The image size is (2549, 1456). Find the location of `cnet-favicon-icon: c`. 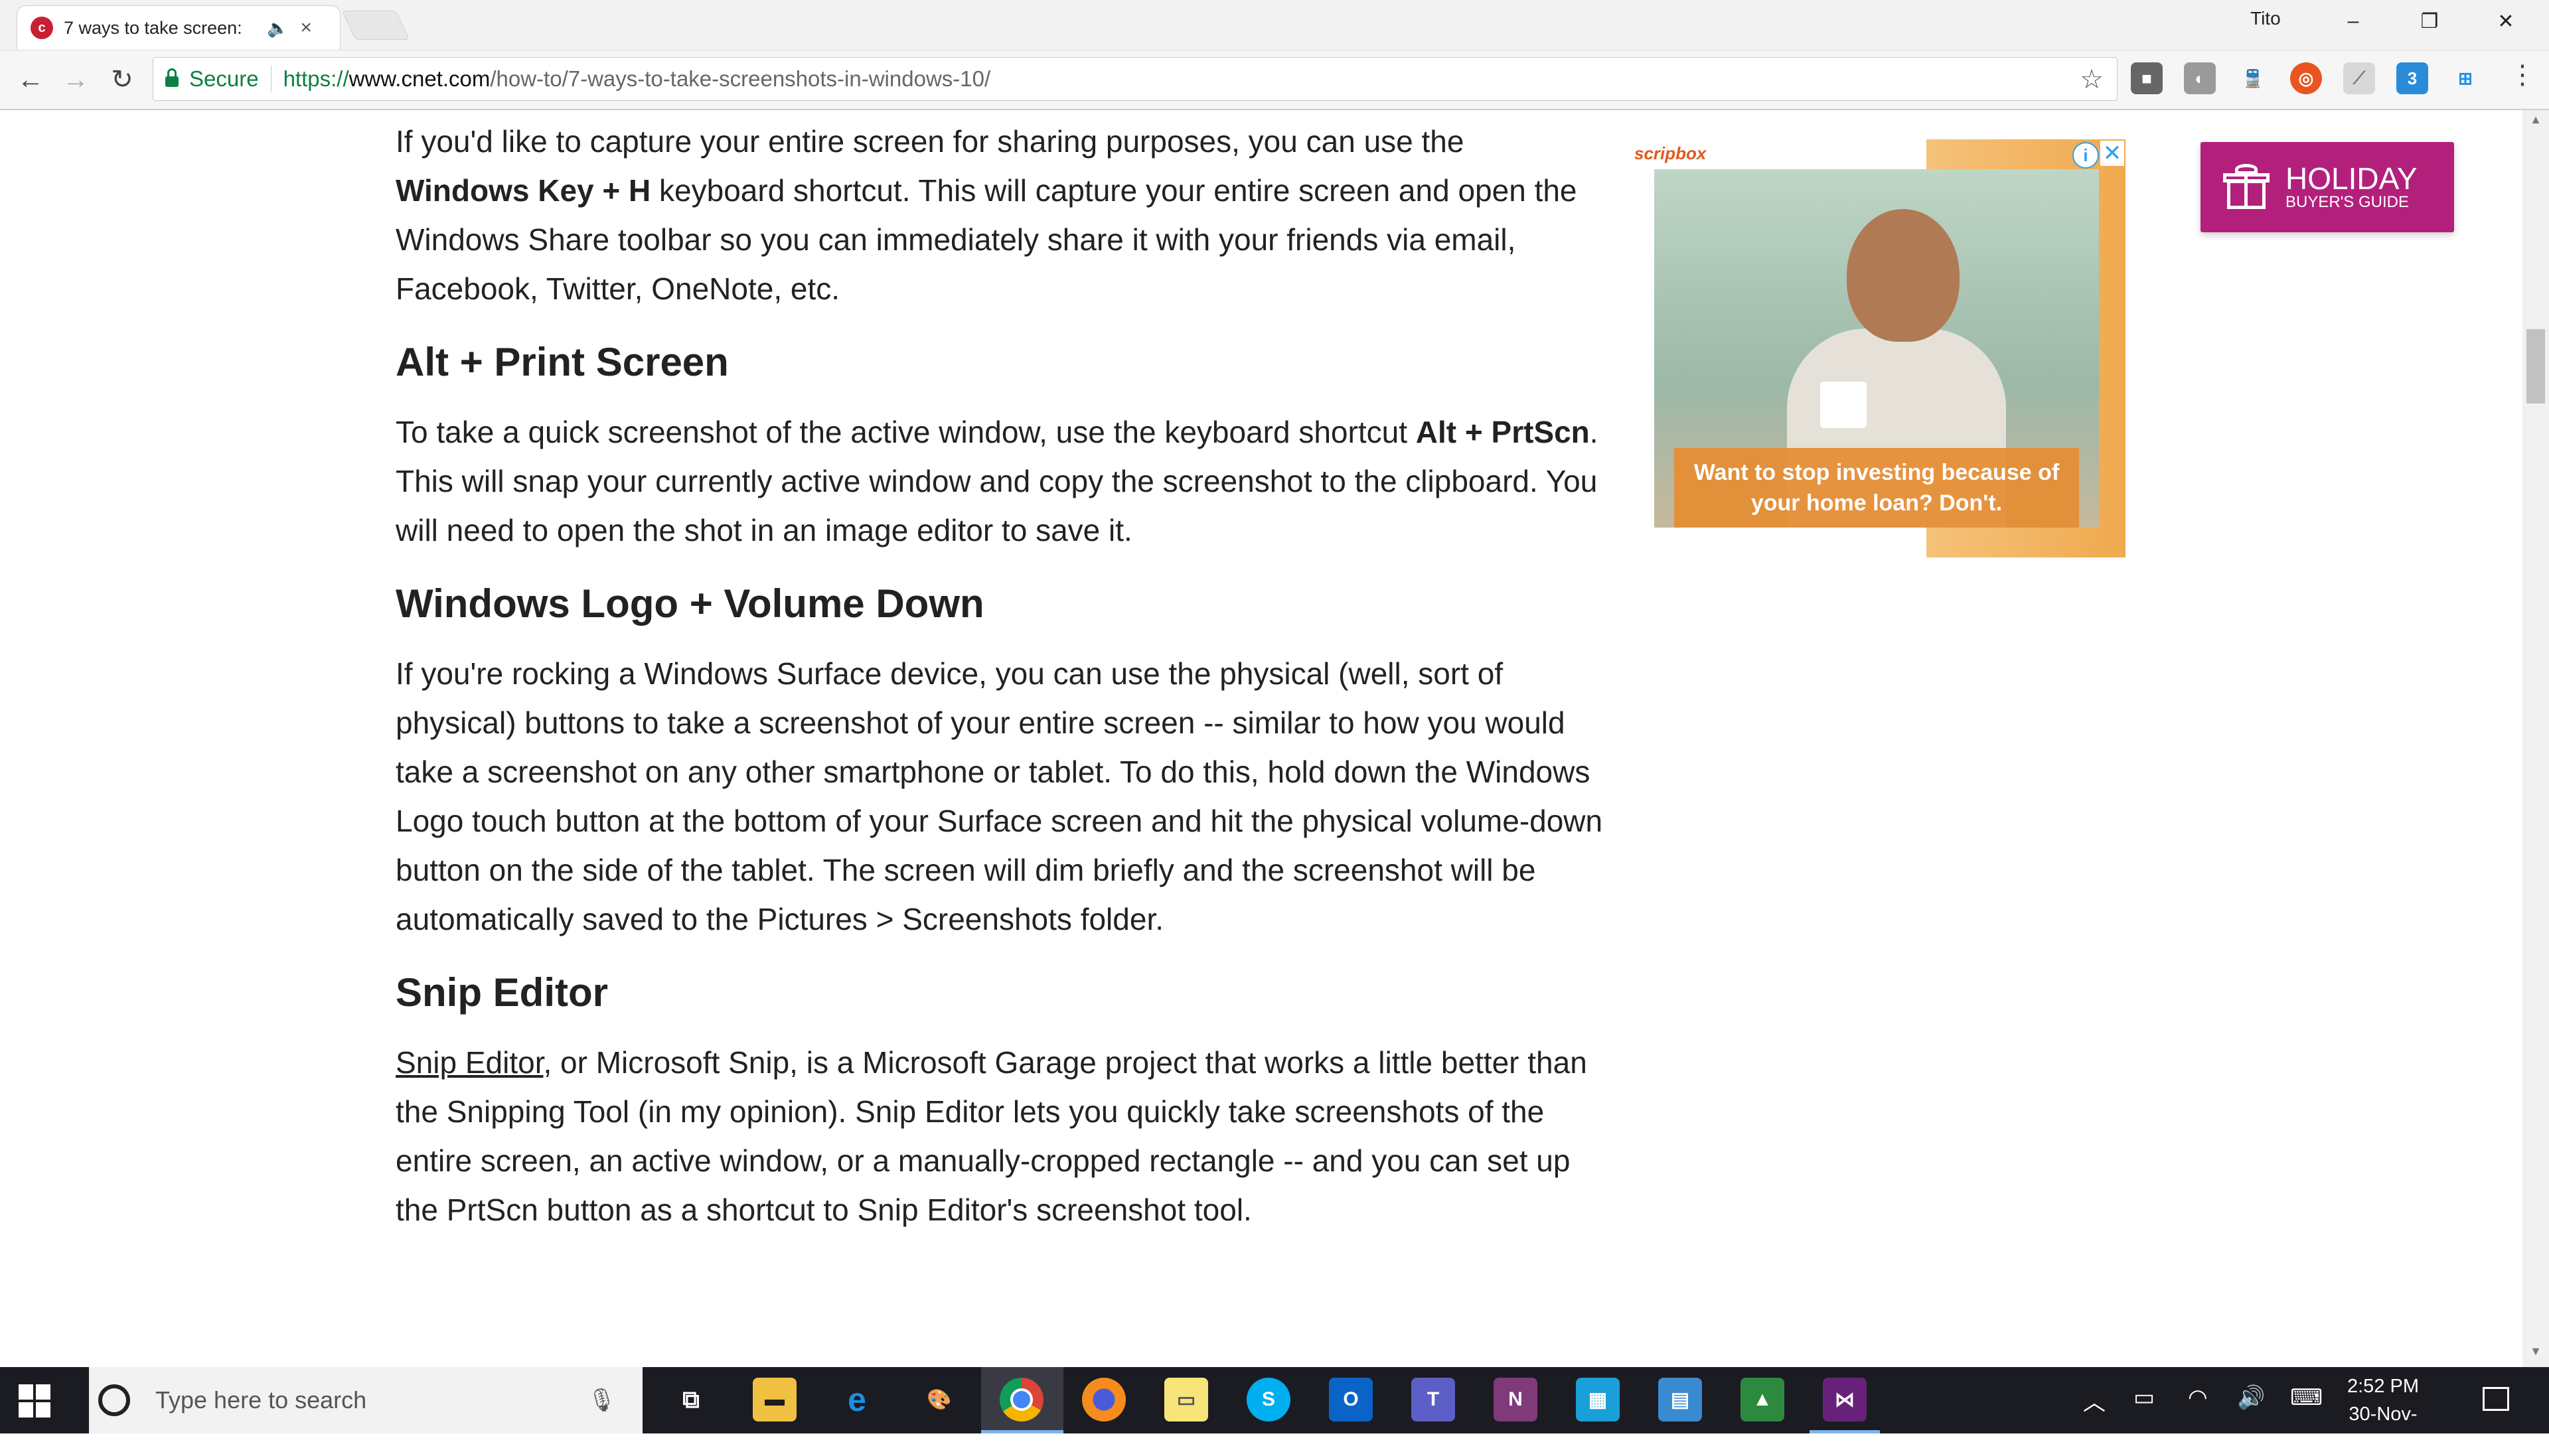

cnet-favicon-icon: c is located at coordinates (42, 28).